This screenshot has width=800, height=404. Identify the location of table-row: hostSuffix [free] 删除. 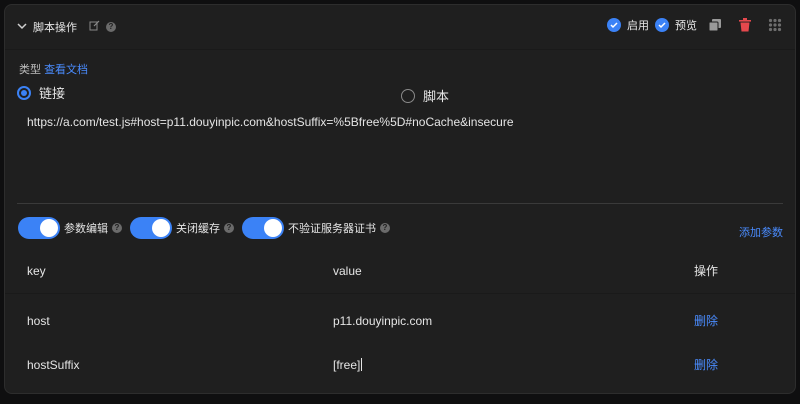
(400, 365).